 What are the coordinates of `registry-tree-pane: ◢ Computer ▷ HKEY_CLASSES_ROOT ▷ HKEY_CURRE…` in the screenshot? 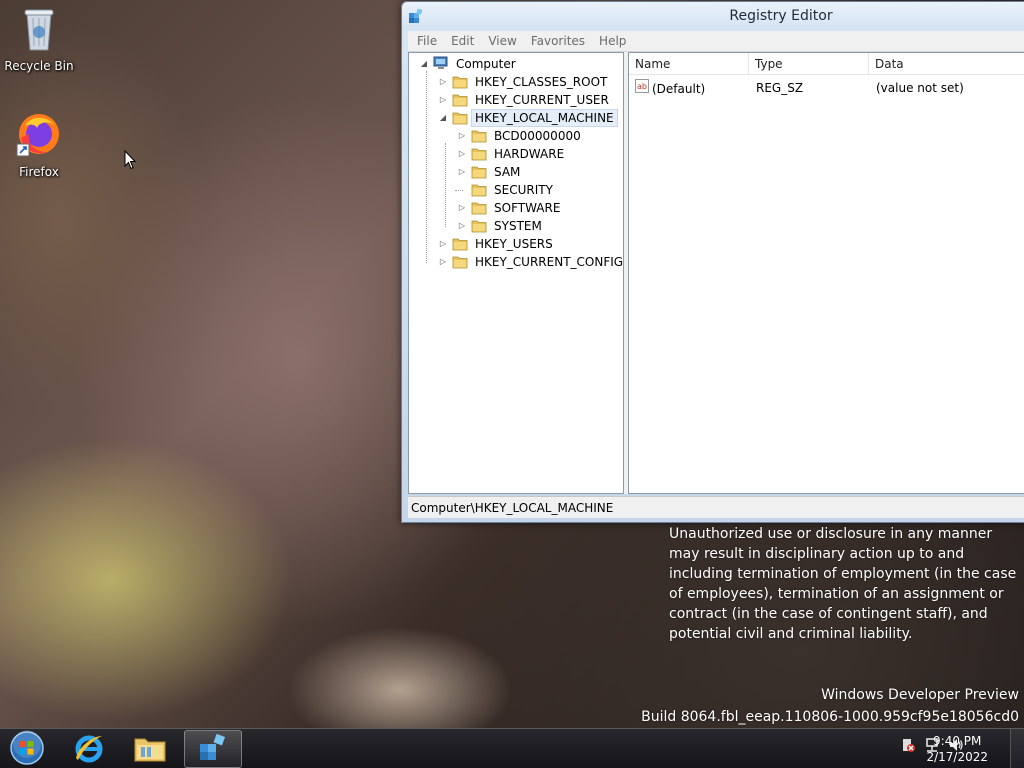 It's located at (516, 273).